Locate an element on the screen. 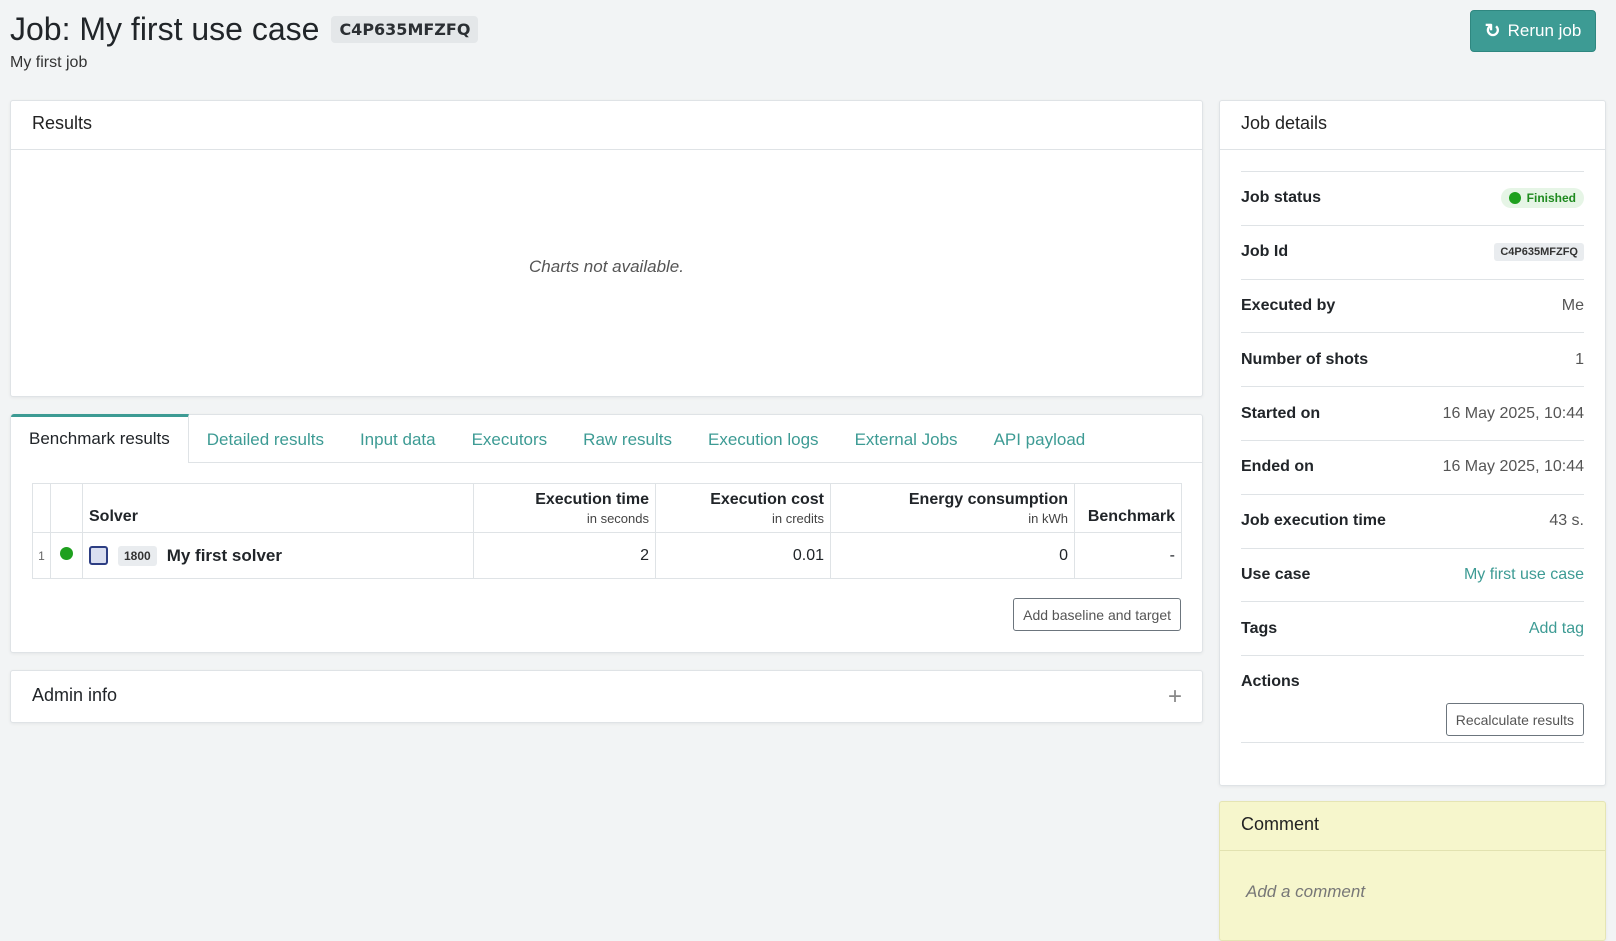 The image size is (1616, 941). executed-by-label: Executed by is located at coordinates (1288, 305).